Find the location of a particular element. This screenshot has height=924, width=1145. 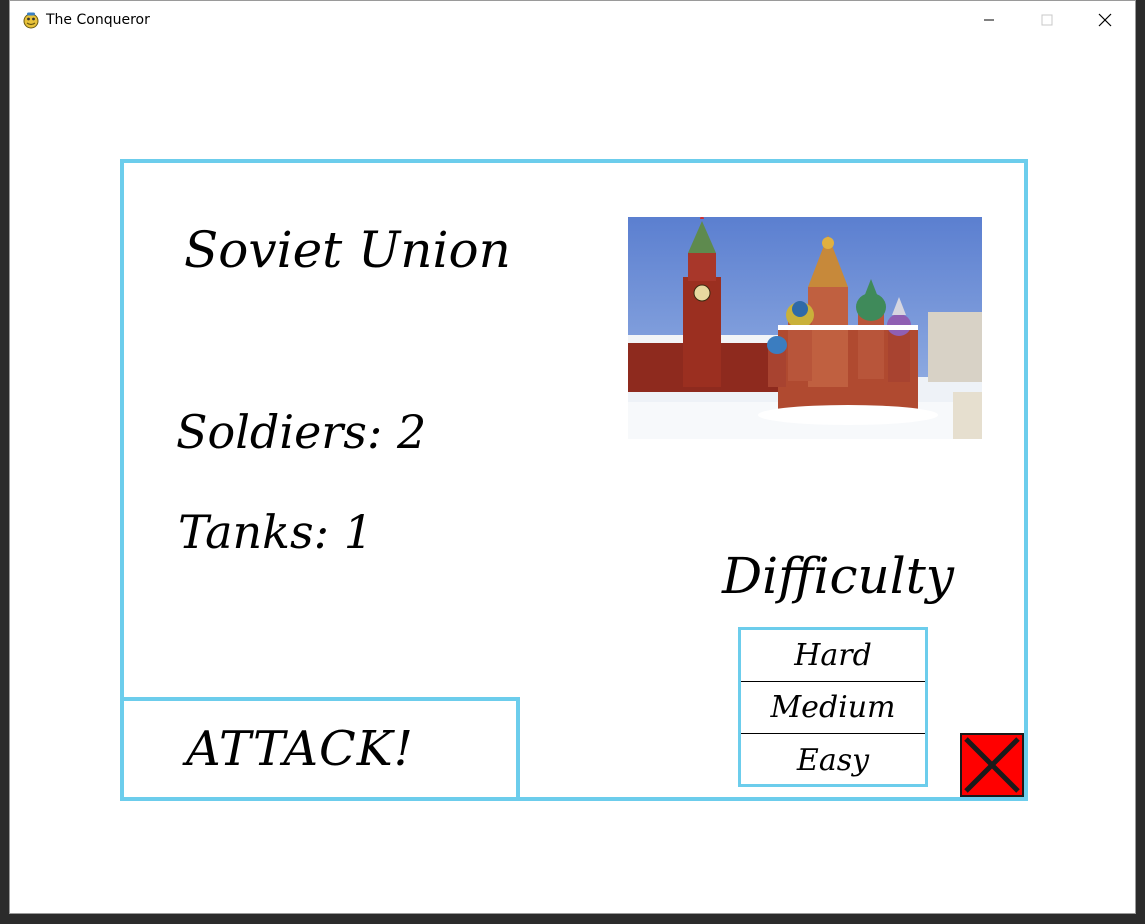

close-panel-button is located at coordinates (992, 765).